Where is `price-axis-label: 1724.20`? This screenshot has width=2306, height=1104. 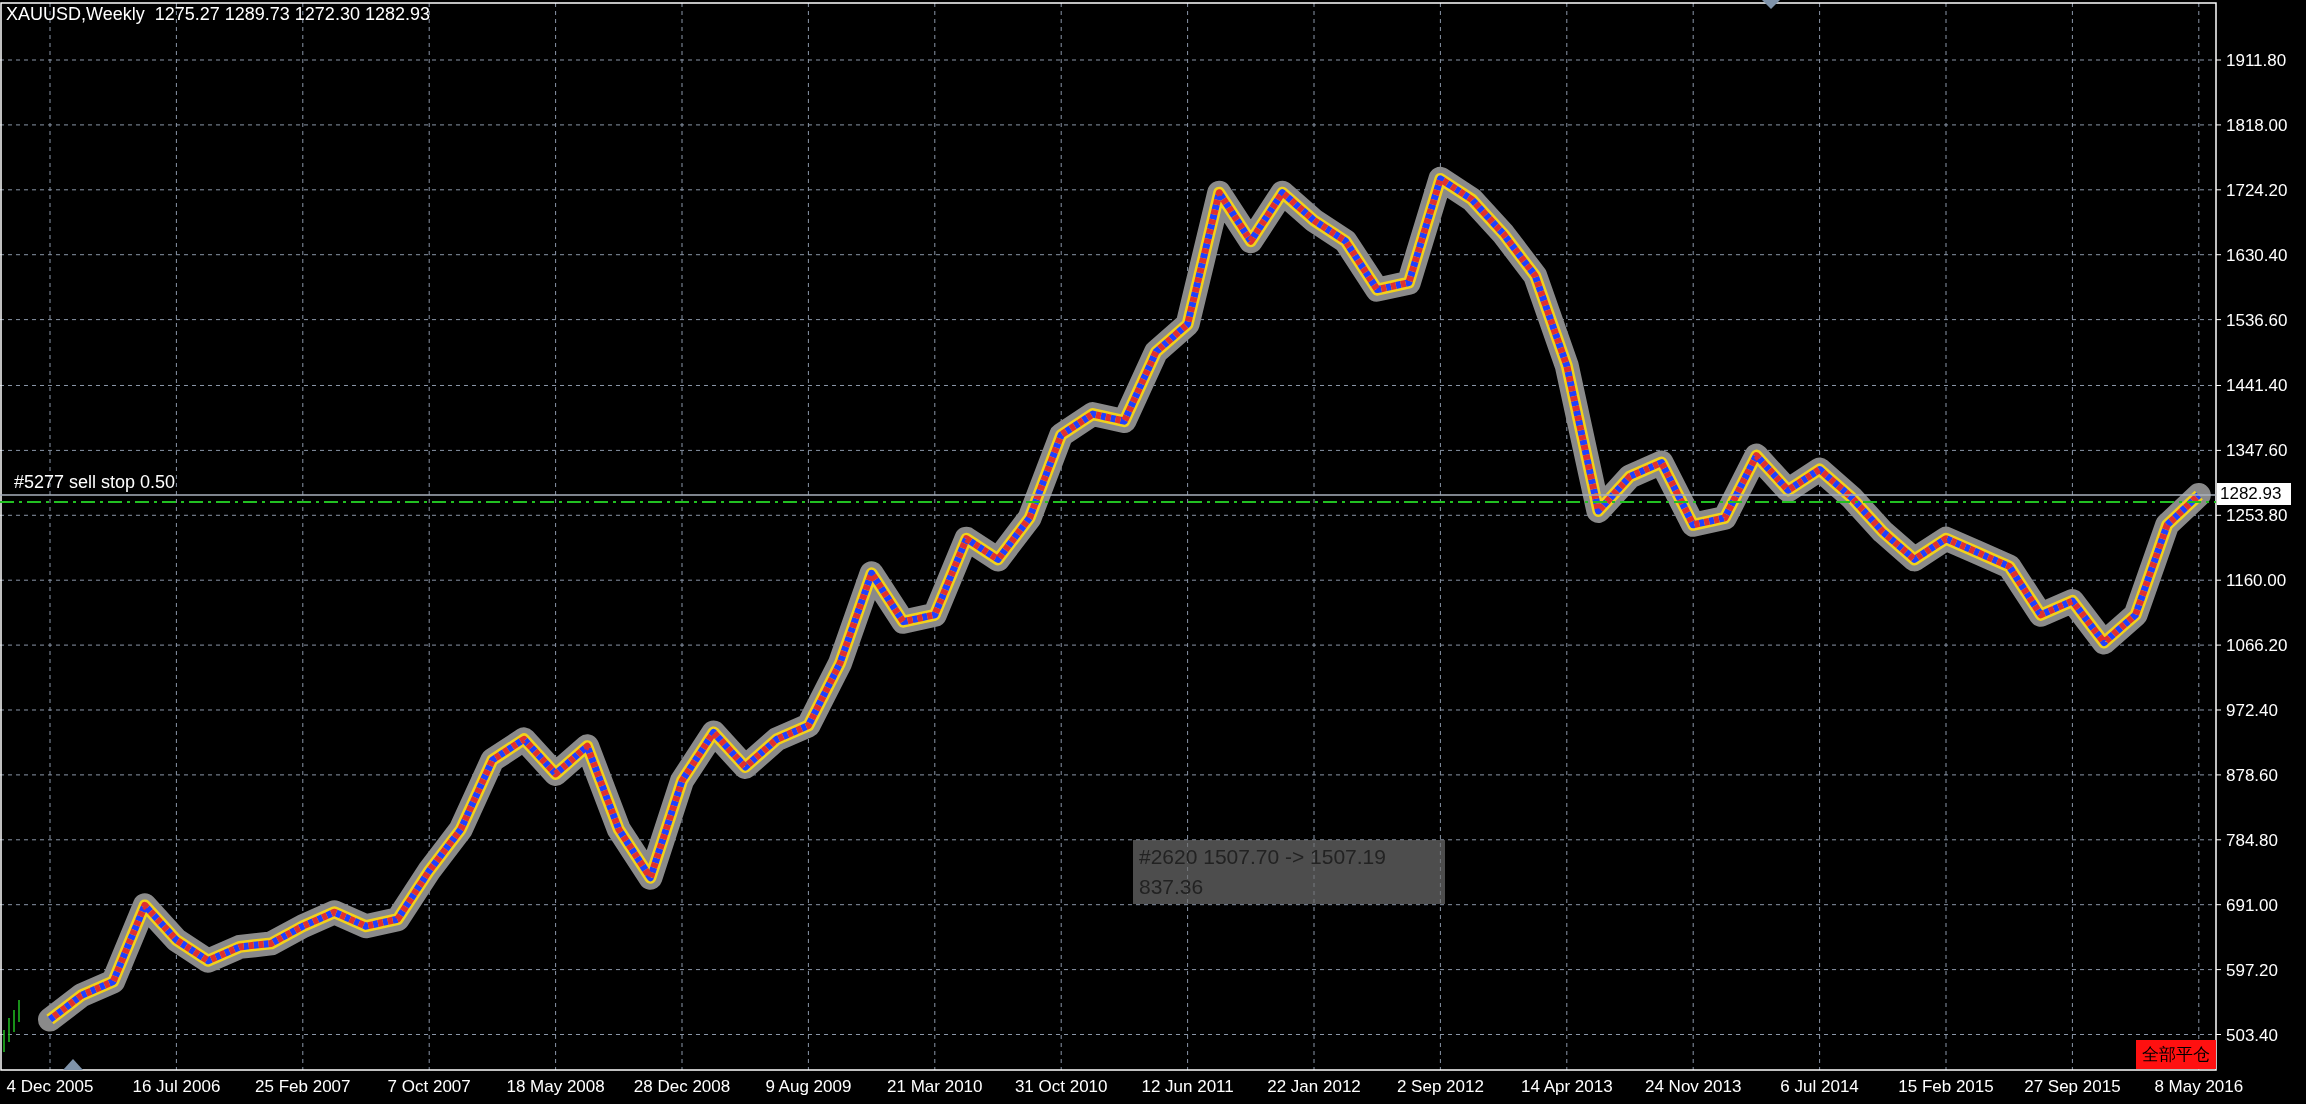 price-axis-label: 1724.20 is located at coordinates (2257, 190).